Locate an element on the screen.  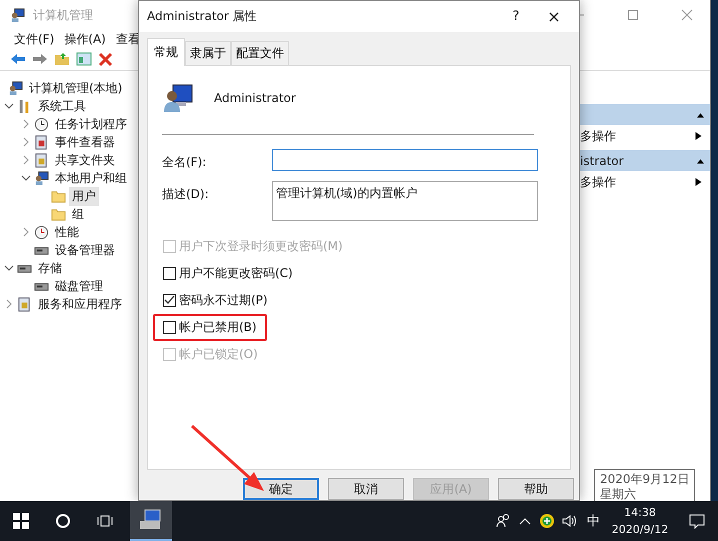
tab: 隶属于 is located at coordinates (208, 53).